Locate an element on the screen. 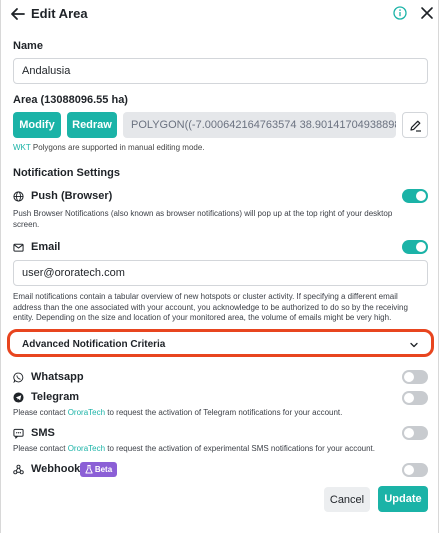 The height and width of the screenshot is (533, 439). modify-button: Modify is located at coordinates (37, 125).